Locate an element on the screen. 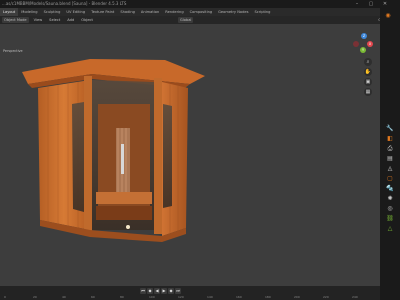 This screenshot has width=400, height=300. playback-controls: ⏮ ◆ ◀ ▶ ◆ ⏭ is located at coordinates (160, 291).